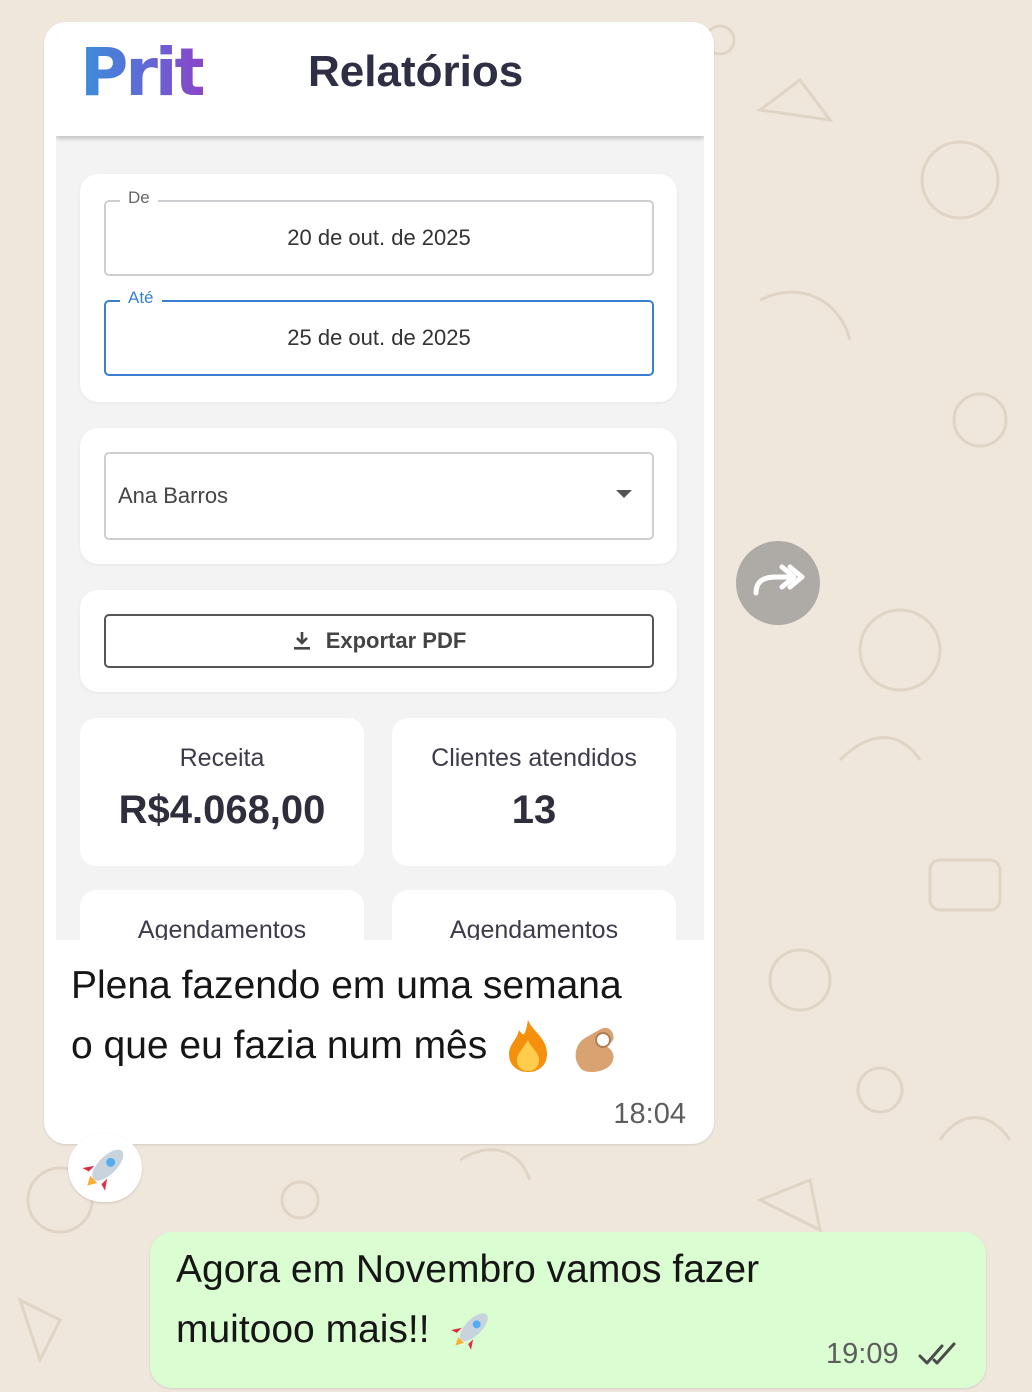 This screenshot has width=1032, height=1392. What do you see at coordinates (143, 72) in the screenshot?
I see `prit-logo: Prit` at bounding box center [143, 72].